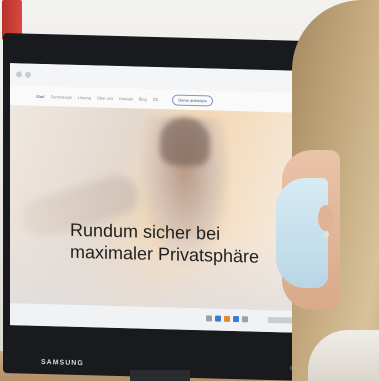  I want to click on hero-image-hair, so click(185, 142).